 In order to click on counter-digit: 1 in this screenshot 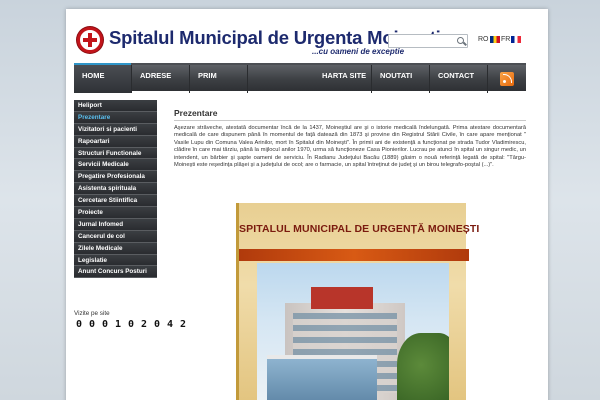, I will do `click(118, 324)`.